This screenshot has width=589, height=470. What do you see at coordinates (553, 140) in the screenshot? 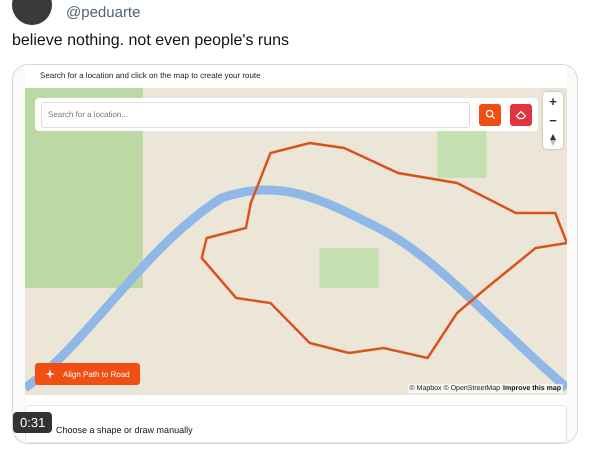
I see `compass-icon` at bounding box center [553, 140].